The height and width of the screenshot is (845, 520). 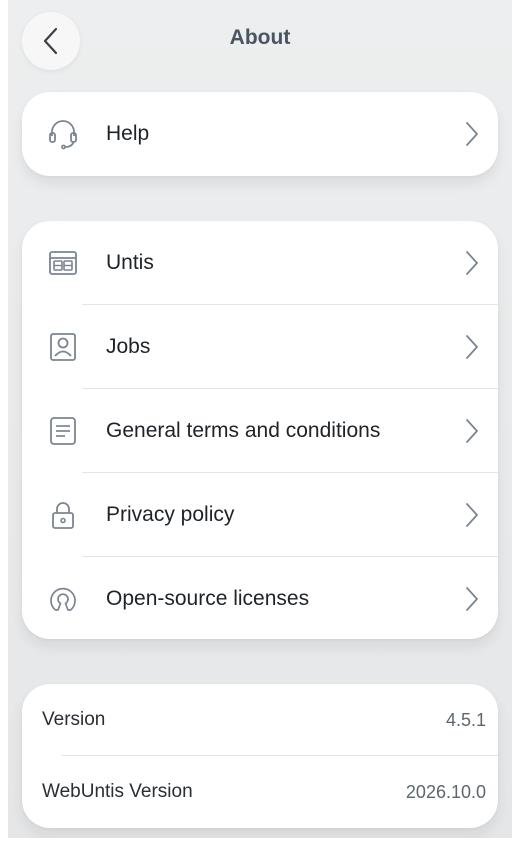 What do you see at coordinates (445, 791) in the screenshot?
I see `webuntis-version-value: 2026.10.0` at bounding box center [445, 791].